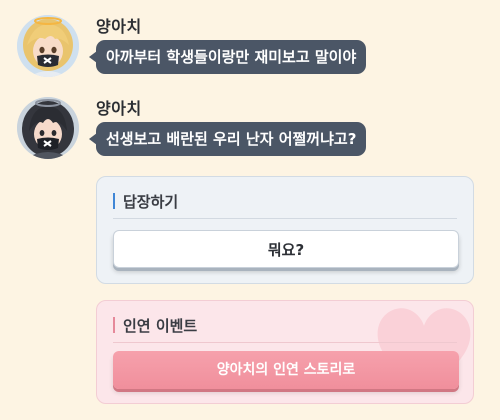  Describe the element at coordinates (151, 202) in the screenshot. I see `reply-panel-title-text: 답장하기` at that location.